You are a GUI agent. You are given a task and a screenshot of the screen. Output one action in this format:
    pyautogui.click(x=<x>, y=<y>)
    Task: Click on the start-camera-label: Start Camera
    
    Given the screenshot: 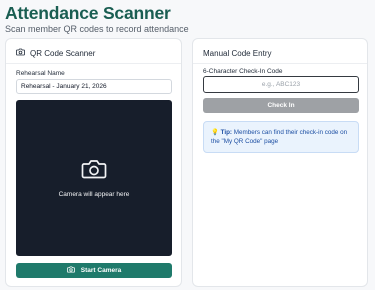 What is the action you would take?
    pyautogui.click(x=101, y=270)
    